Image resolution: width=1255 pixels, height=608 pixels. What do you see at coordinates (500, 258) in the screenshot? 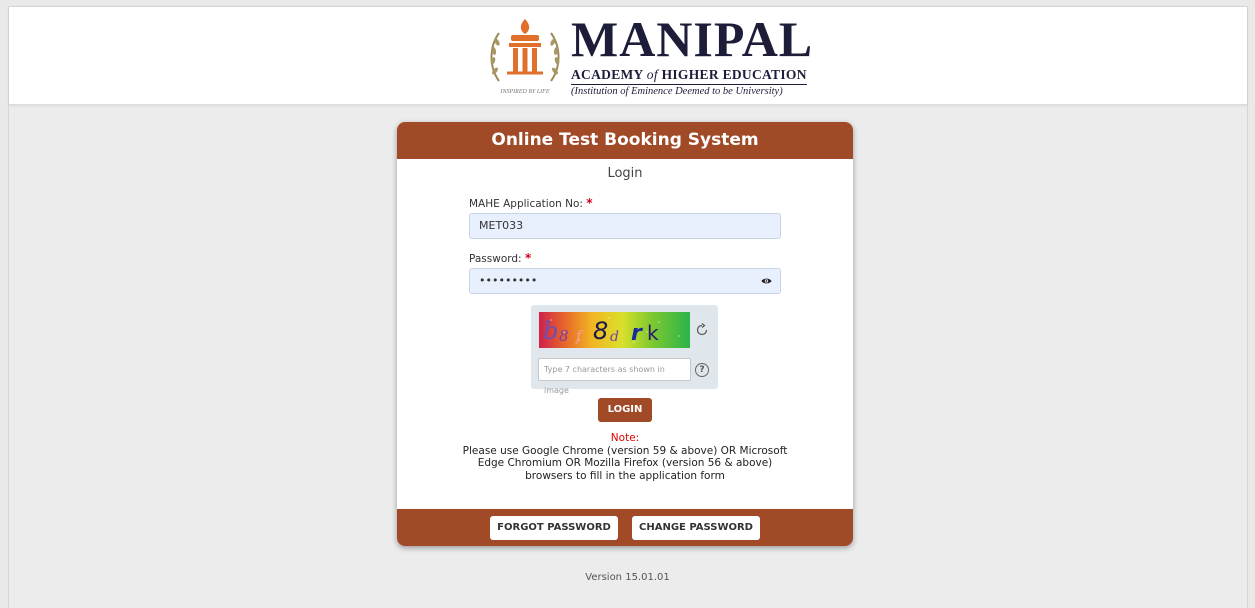
I see `password-label: Password: *` at bounding box center [500, 258].